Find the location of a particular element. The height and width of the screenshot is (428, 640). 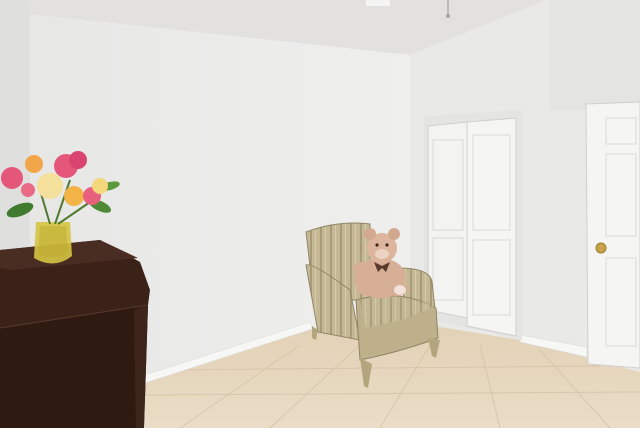

left-wall is located at coordinates (15, 135).